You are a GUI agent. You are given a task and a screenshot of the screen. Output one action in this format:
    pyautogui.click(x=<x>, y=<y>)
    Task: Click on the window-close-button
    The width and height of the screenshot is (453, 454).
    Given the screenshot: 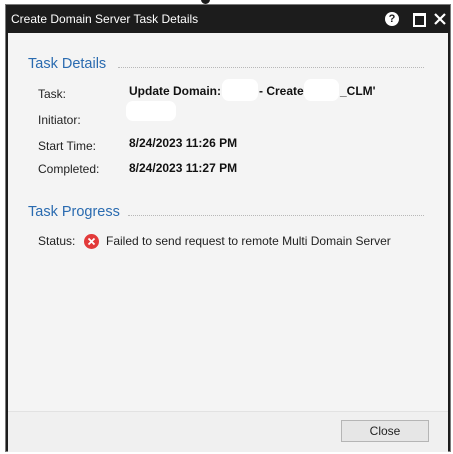 What is the action you would take?
    pyautogui.click(x=441, y=19)
    